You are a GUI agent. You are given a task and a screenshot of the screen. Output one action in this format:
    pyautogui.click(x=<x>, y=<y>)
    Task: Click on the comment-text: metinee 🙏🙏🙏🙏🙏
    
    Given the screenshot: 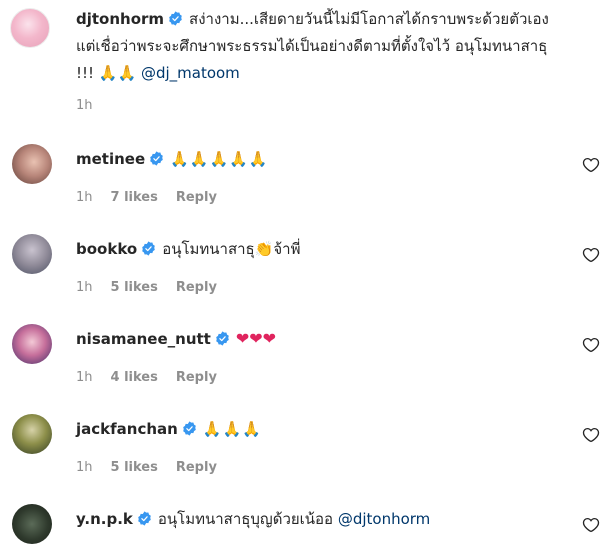 What is the action you would take?
    pyautogui.click(x=172, y=159)
    